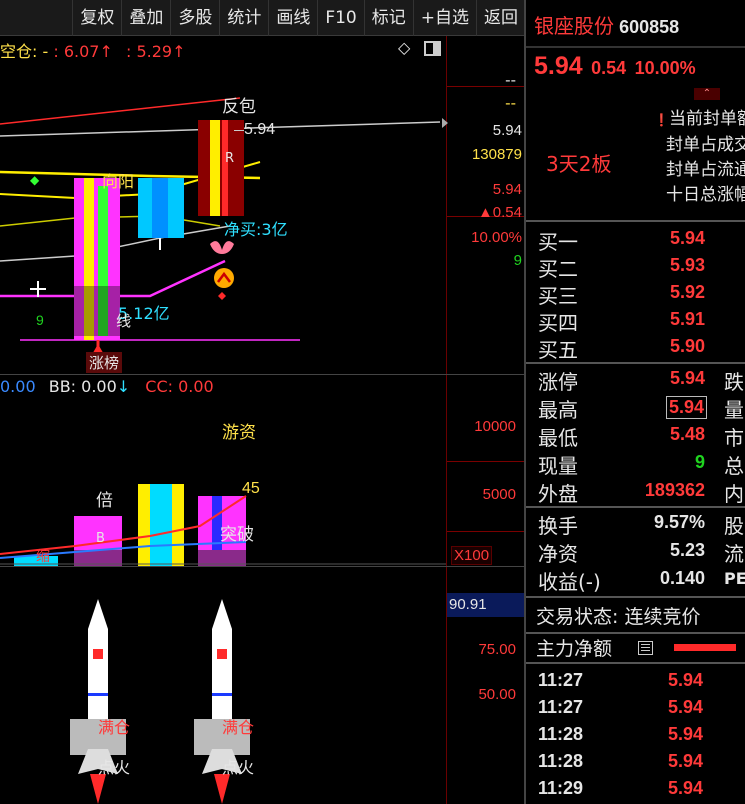  What do you see at coordinates (705, 647) in the screenshot?
I see `main-flow-bar` at bounding box center [705, 647].